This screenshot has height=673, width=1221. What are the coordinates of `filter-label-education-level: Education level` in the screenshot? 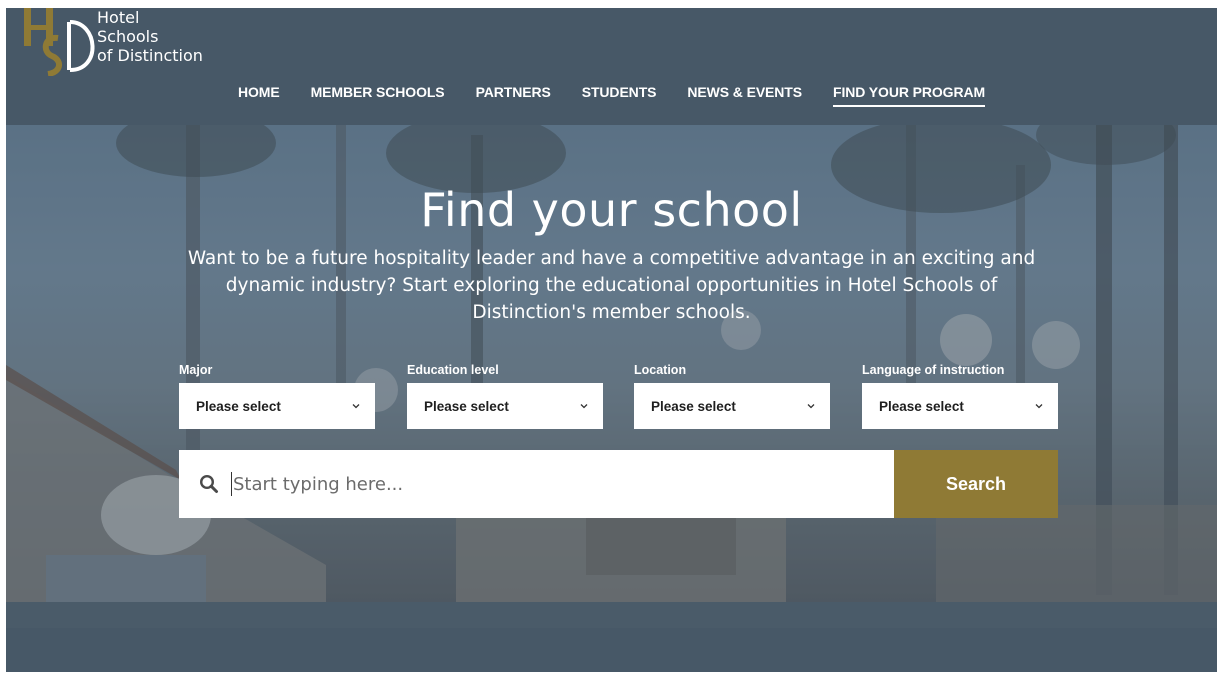 It's located at (453, 370).